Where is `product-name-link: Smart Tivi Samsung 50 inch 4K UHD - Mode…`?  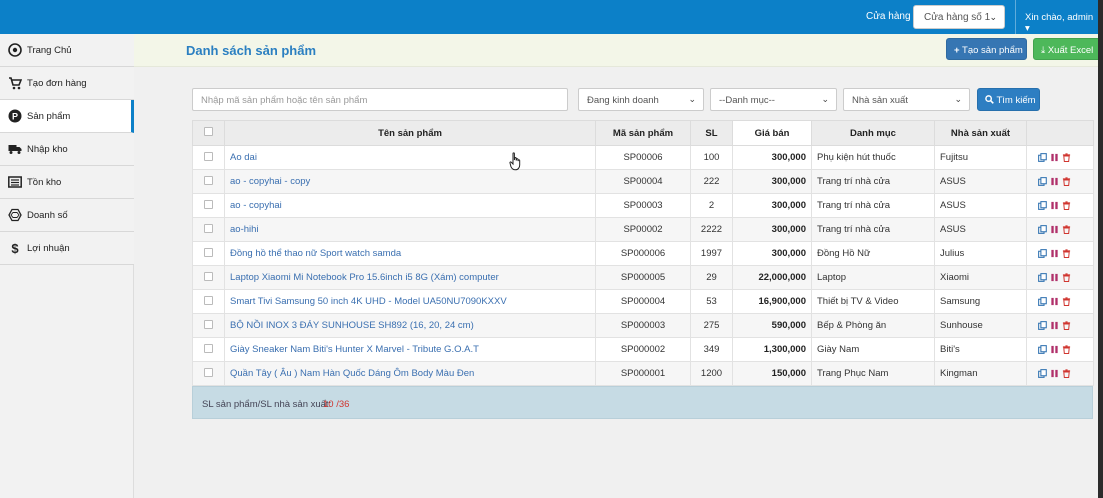 product-name-link: Smart Tivi Samsung 50 inch 4K UHD - Mode… is located at coordinates (410, 301).